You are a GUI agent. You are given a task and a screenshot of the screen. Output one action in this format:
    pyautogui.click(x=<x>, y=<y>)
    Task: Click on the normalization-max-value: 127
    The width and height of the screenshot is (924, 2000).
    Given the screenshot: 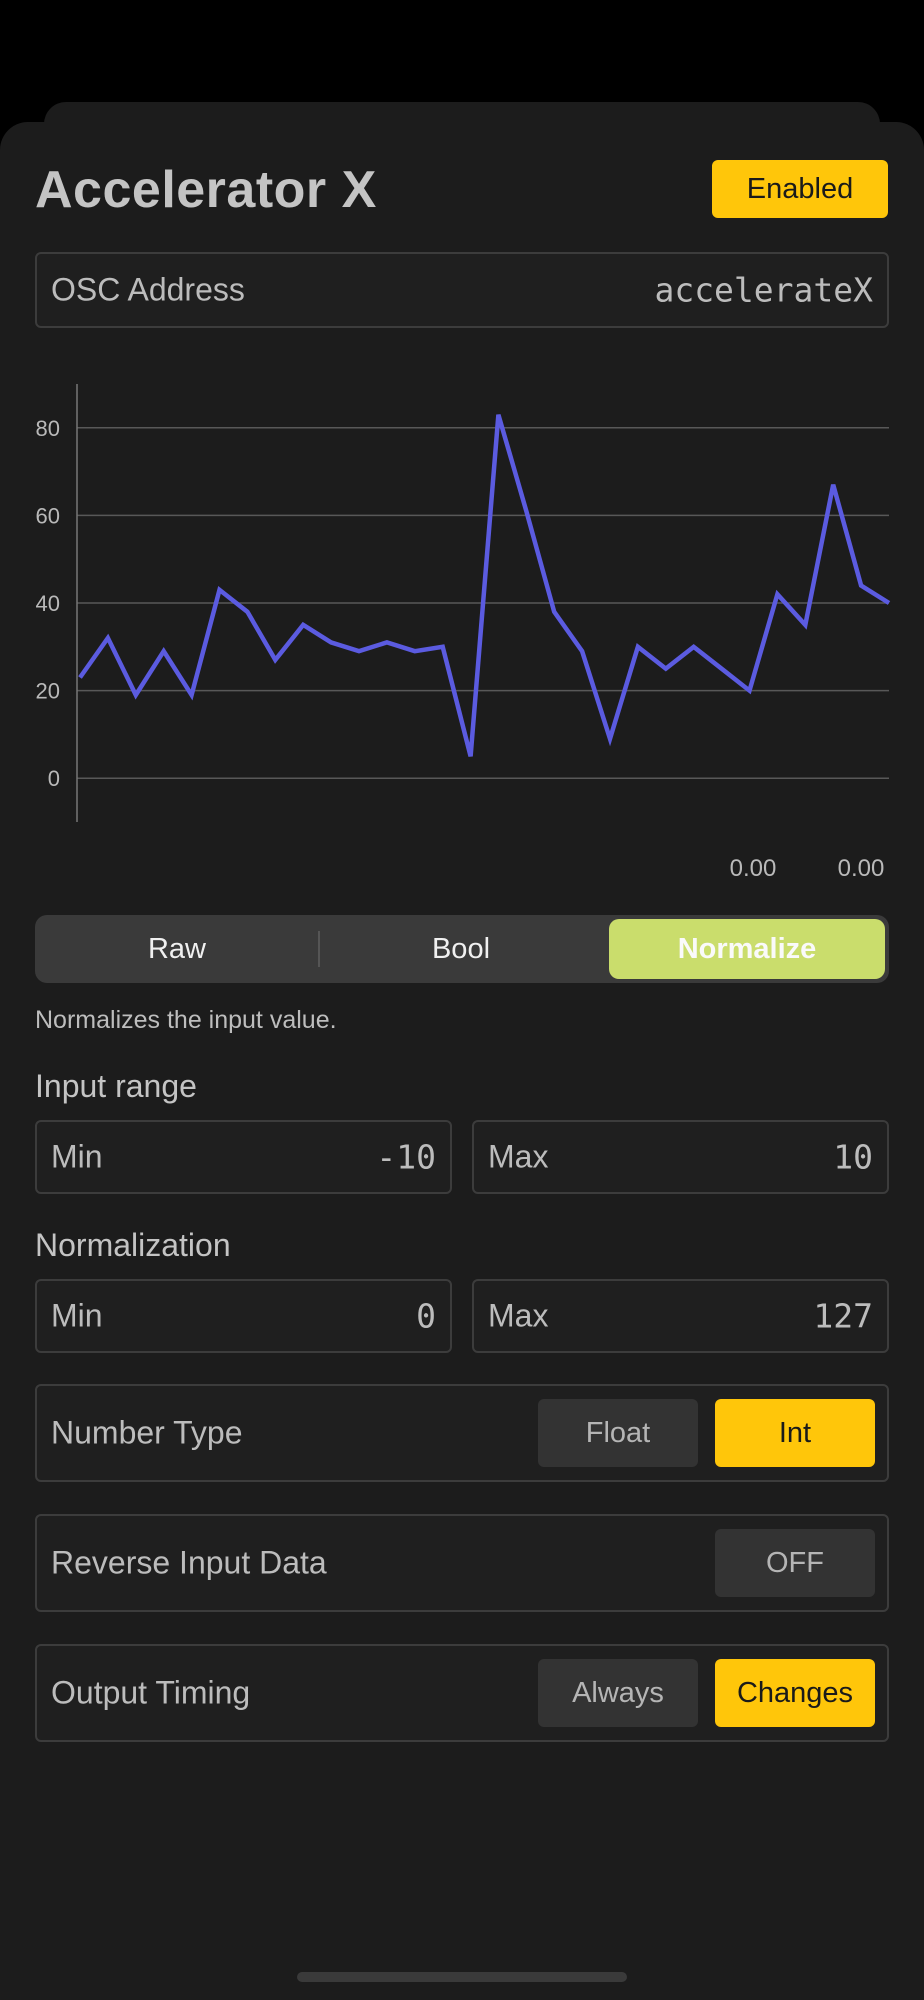 What is the action you would take?
    pyautogui.click(x=843, y=1316)
    